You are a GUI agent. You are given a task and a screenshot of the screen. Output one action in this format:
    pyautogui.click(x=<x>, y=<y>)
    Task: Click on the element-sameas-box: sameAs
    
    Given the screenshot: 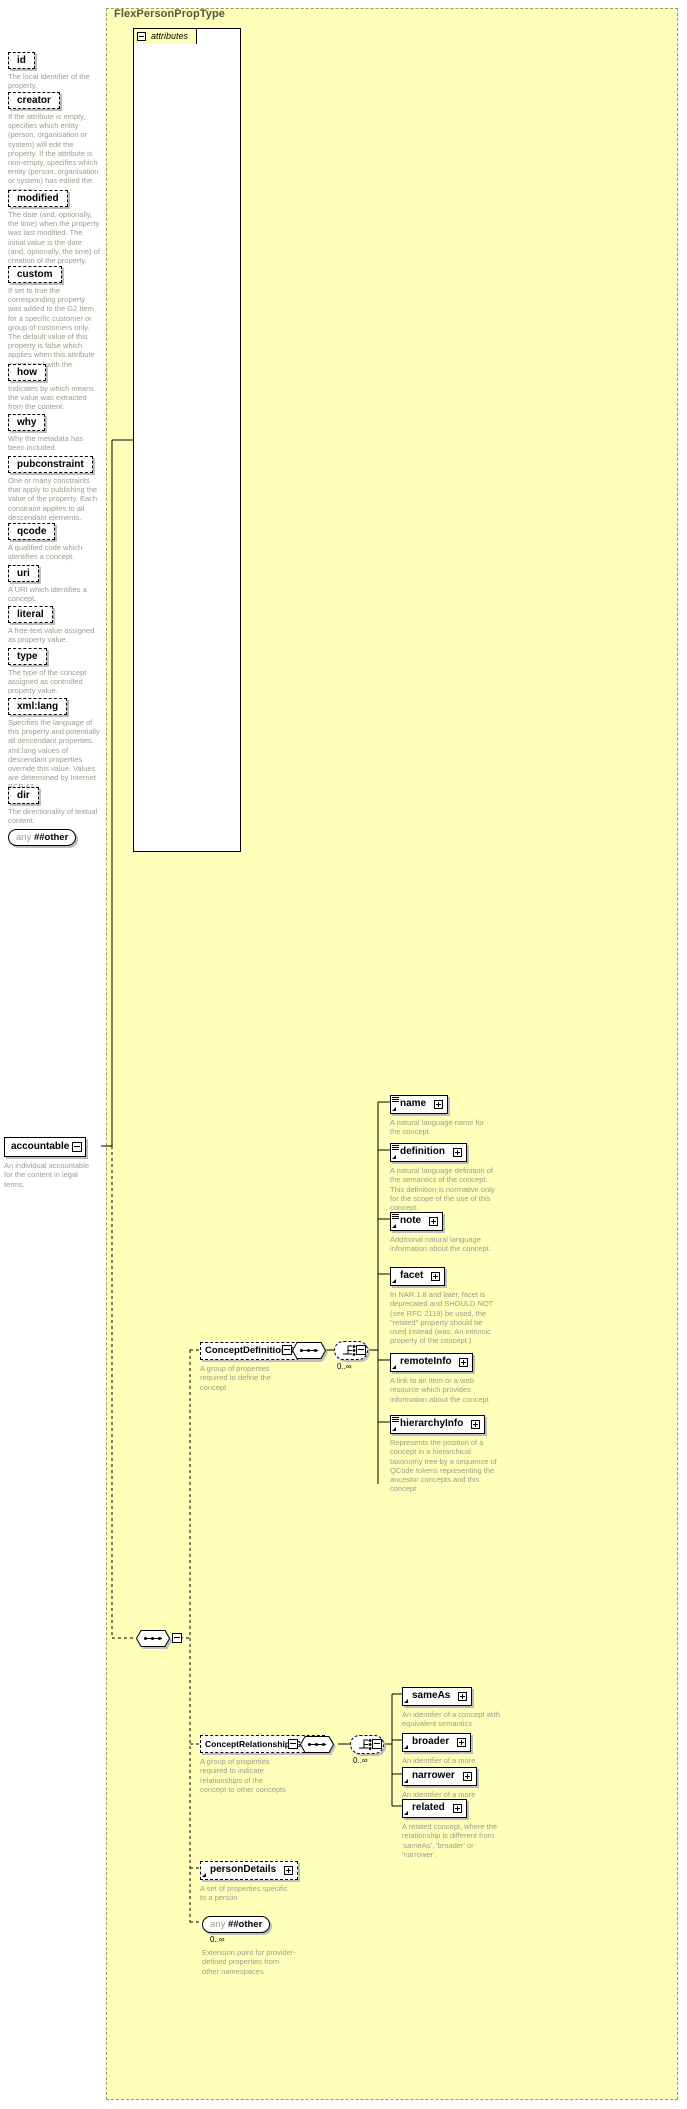 What is the action you would take?
    pyautogui.click(x=437, y=1696)
    